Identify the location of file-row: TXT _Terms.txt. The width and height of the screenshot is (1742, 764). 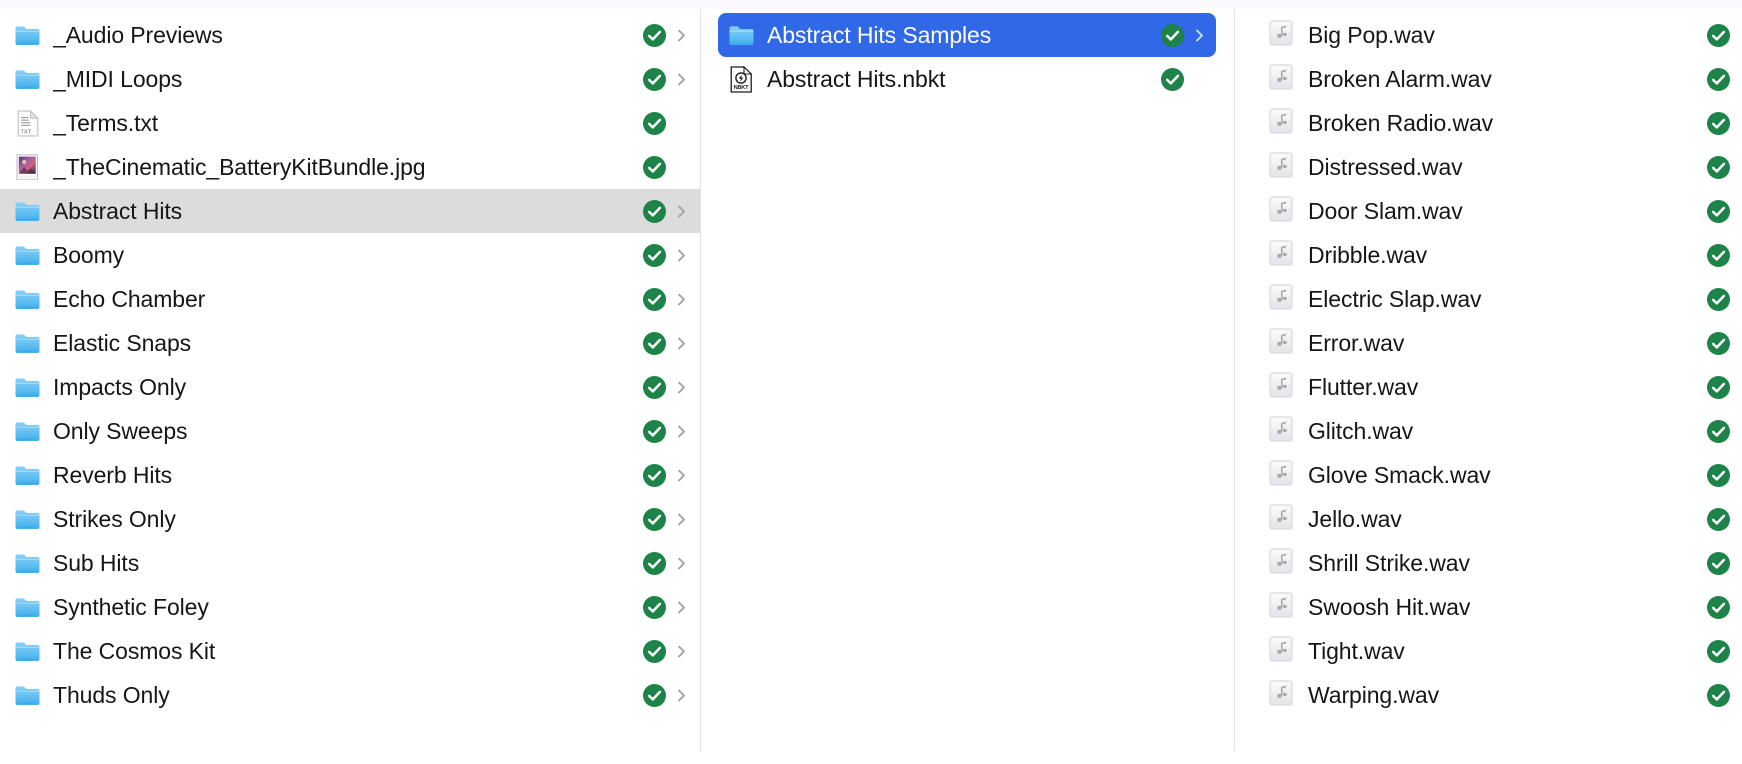
(350, 123).